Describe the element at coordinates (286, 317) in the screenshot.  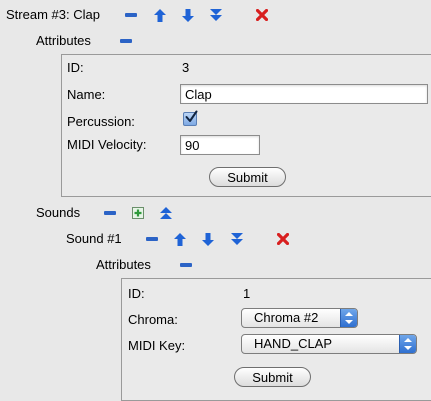
I see `chroma-select-value: Chroma #2` at that location.